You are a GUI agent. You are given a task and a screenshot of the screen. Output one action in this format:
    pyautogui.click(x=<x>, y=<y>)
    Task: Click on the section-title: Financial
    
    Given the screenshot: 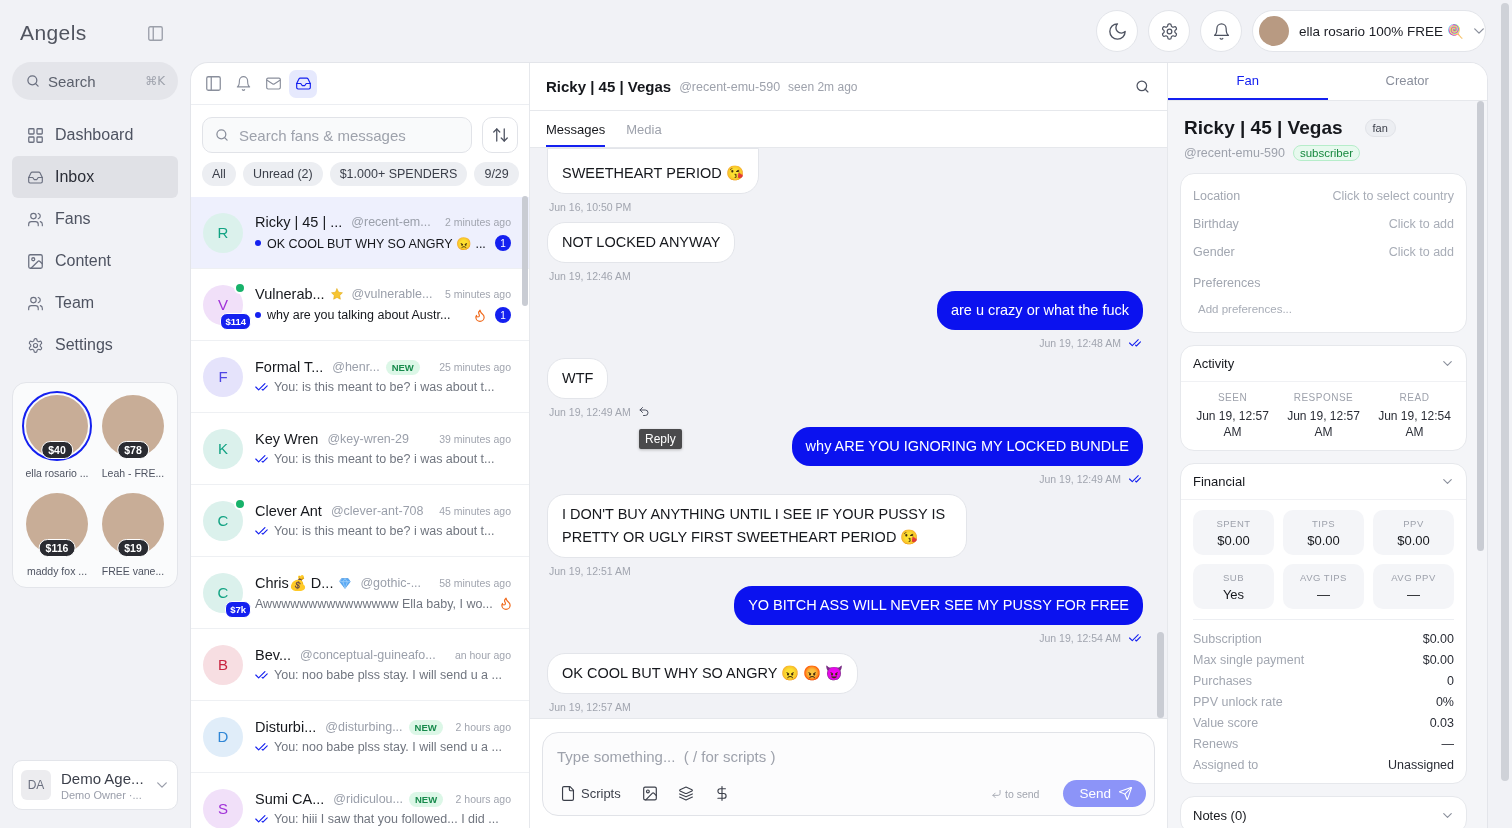 What is the action you would take?
    pyautogui.click(x=1219, y=481)
    